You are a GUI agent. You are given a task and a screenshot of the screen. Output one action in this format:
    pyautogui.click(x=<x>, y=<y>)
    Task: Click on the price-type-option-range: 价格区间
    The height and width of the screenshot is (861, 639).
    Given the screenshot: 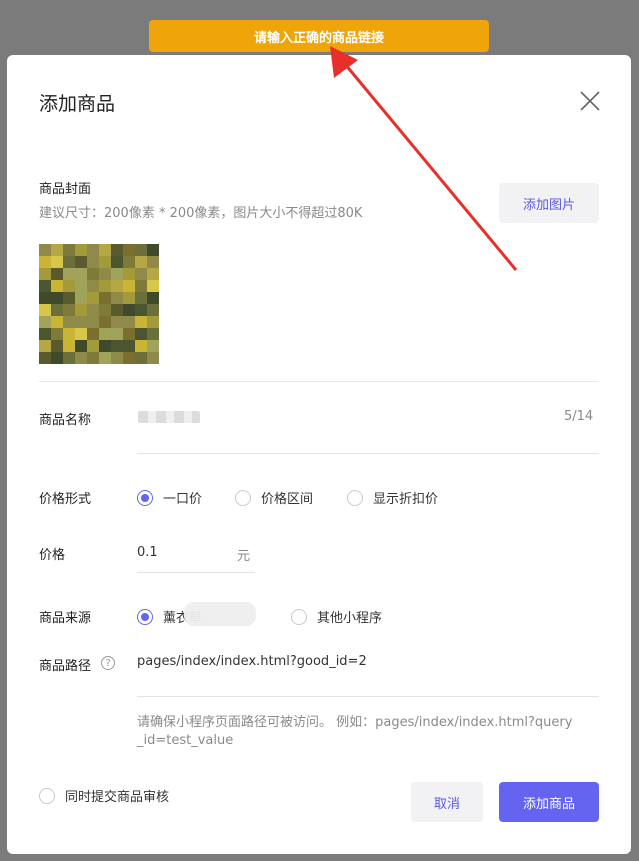 What is the action you would take?
    pyautogui.click(x=274, y=497)
    